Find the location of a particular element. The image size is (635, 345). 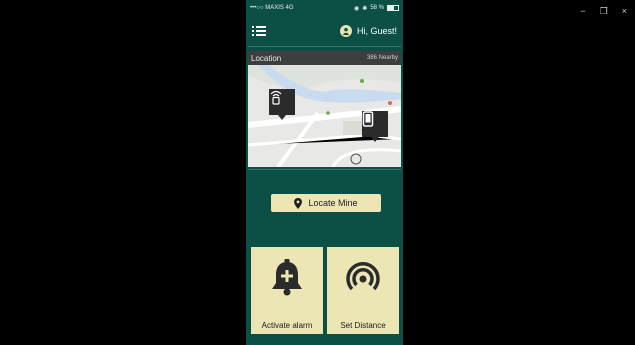

location-title: Location is located at coordinates (266, 58).